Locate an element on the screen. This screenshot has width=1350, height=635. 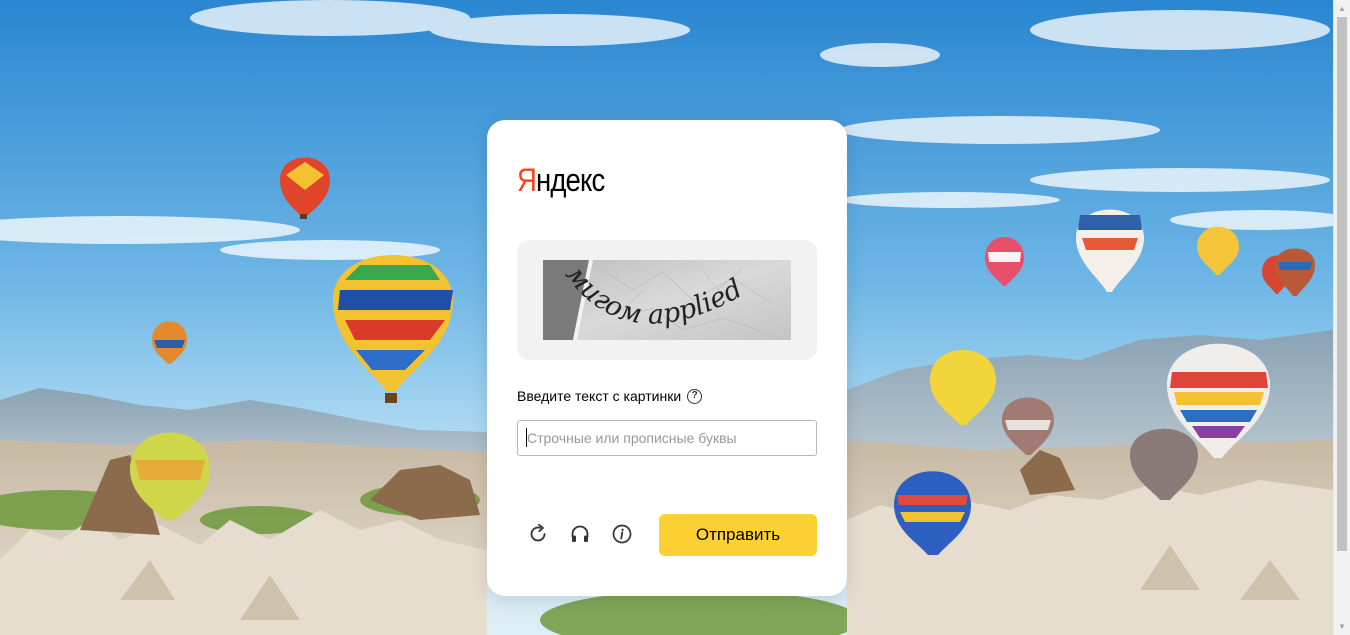
reload-button is located at coordinates (538, 534).